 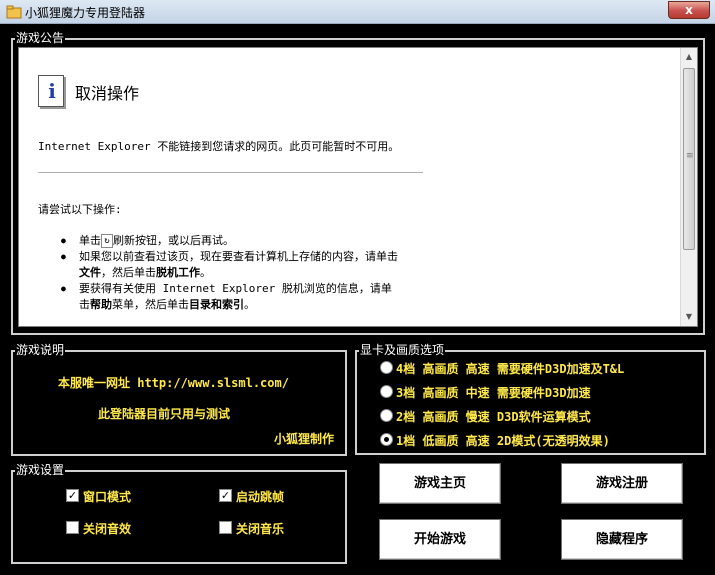 What do you see at coordinates (40, 350) in the screenshot?
I see `description-label: 游戏说明` at bounding box center [40, 350].